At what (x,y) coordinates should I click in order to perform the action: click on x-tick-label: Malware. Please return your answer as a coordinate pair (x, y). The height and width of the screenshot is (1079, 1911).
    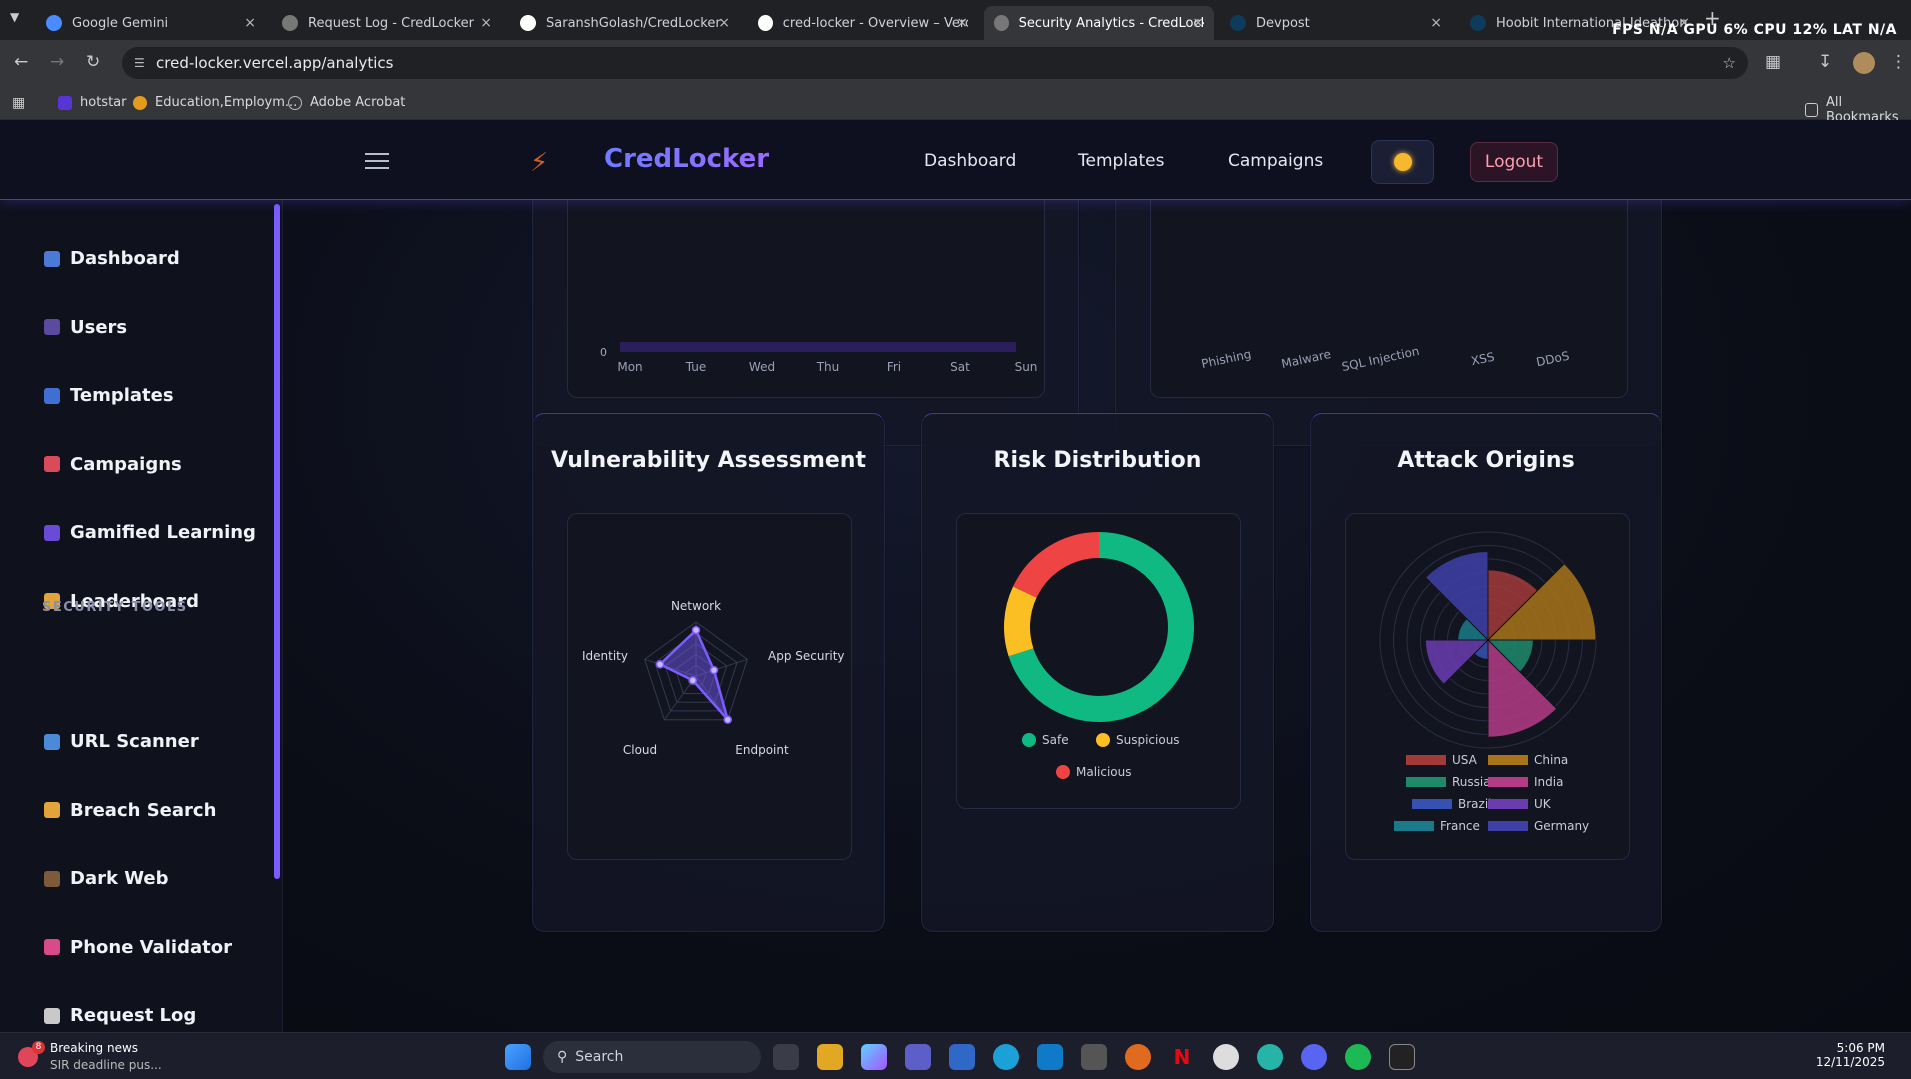
    Looking at the image, I should click on (1306, 359).